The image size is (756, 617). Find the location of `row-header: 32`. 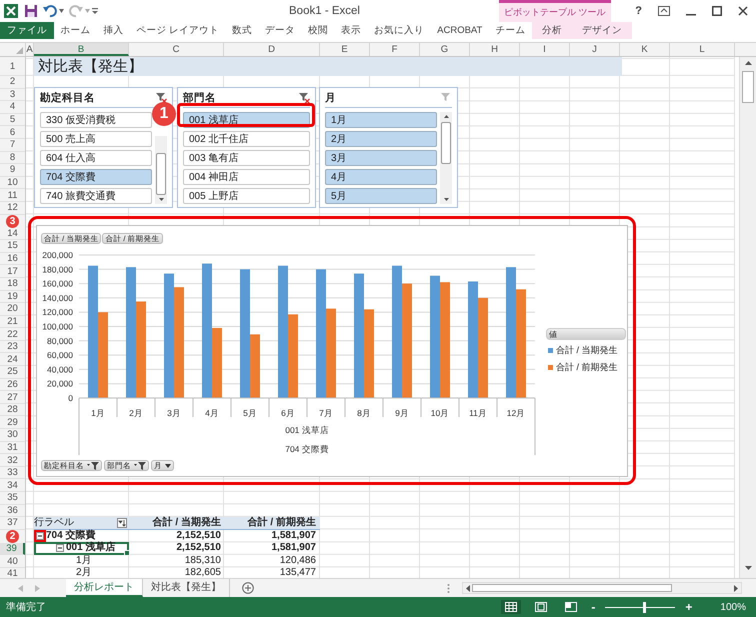

row-header: 32 is located at coordinates (12, 460).